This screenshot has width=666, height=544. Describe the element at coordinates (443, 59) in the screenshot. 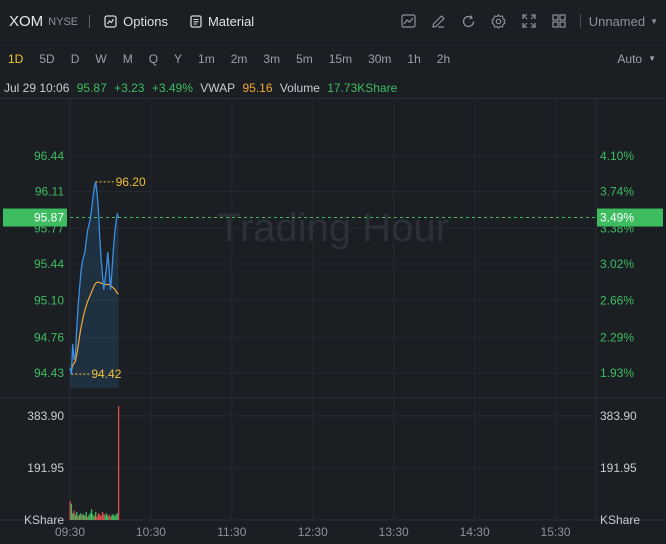

I see `period-2h: 2h` at that location.